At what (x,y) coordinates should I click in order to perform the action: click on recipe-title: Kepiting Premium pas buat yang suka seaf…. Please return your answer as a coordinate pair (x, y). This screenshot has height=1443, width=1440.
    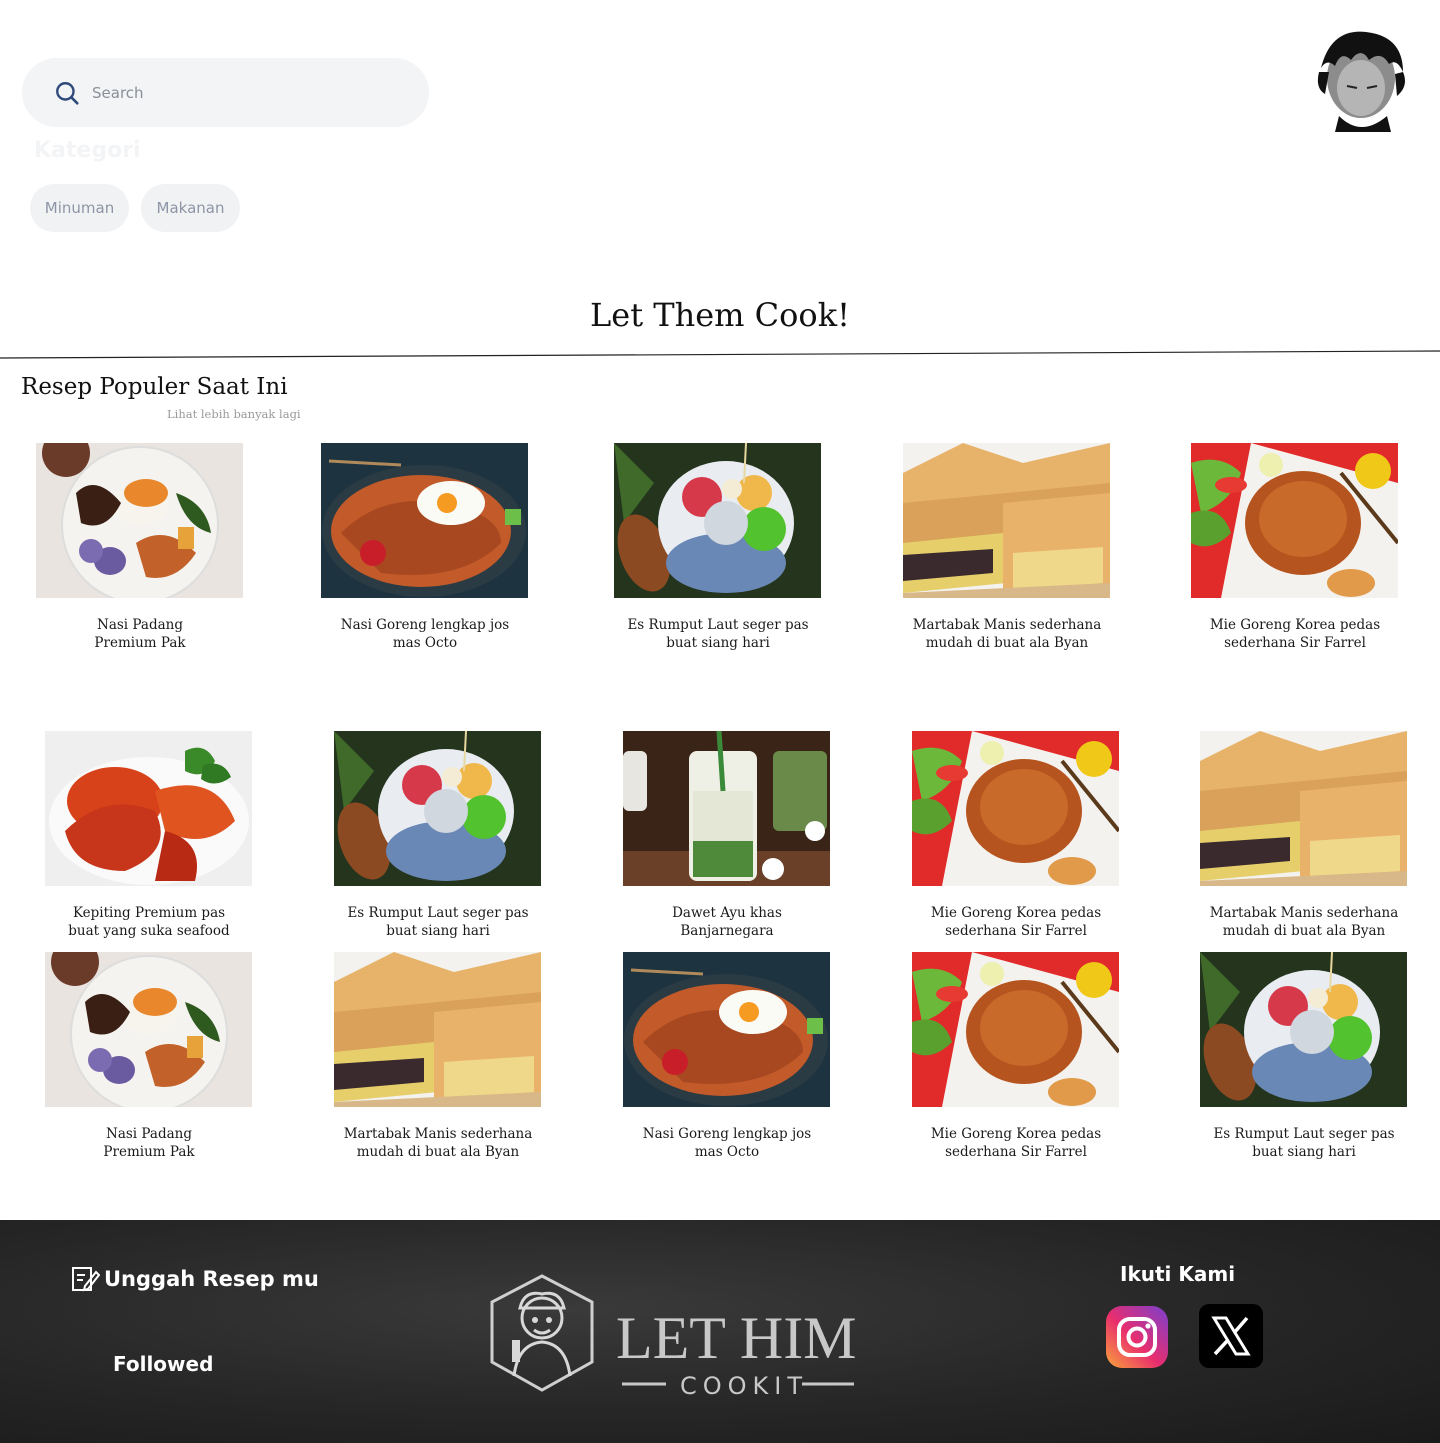
    Looking at the image, I should click on (149, 922).